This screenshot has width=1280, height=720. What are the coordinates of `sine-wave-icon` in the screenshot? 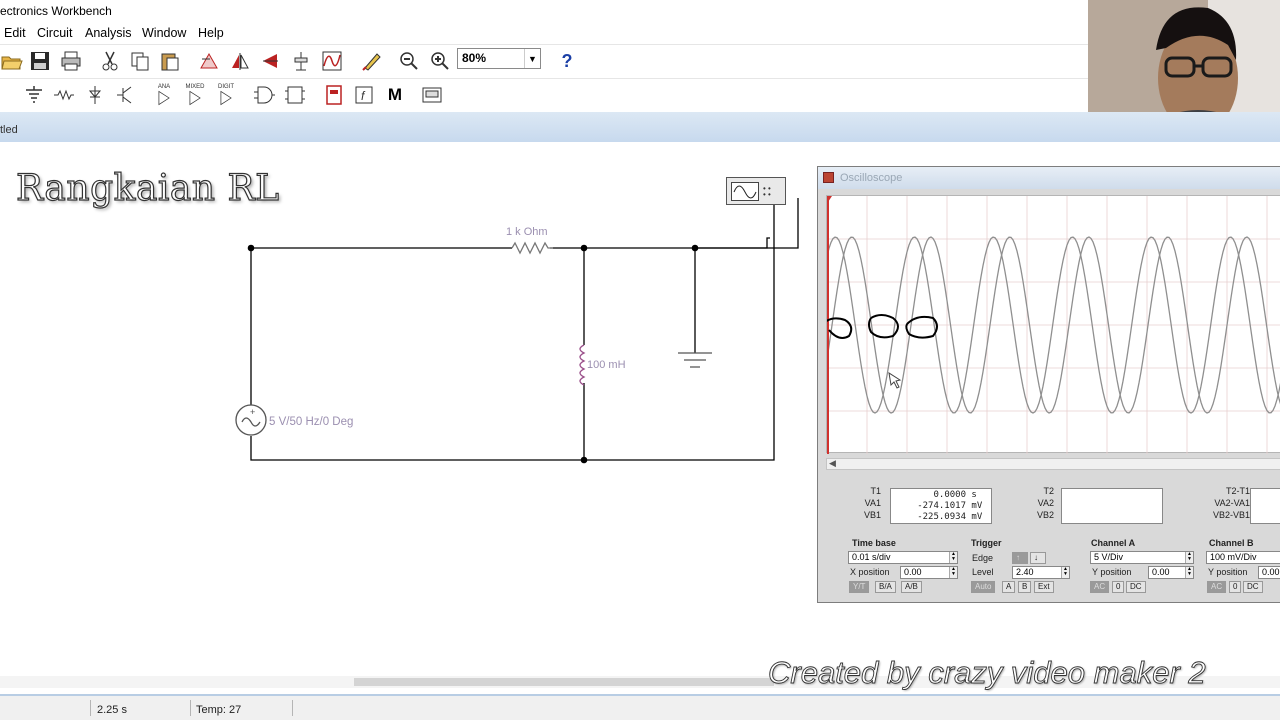 It's located at (745, 192).